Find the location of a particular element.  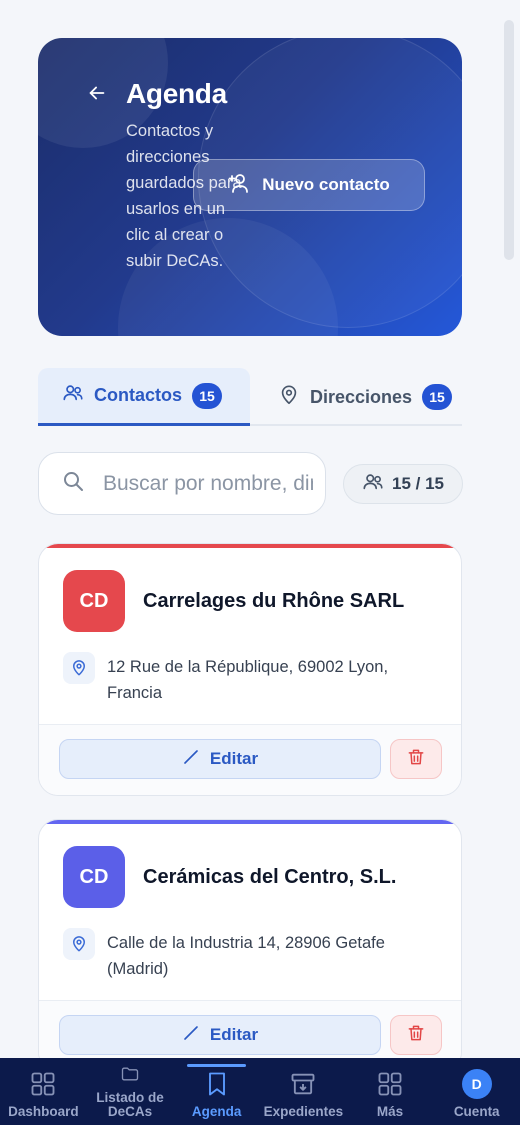

nav-expedientes: Expedientes is located at coordinates (303, 1091).